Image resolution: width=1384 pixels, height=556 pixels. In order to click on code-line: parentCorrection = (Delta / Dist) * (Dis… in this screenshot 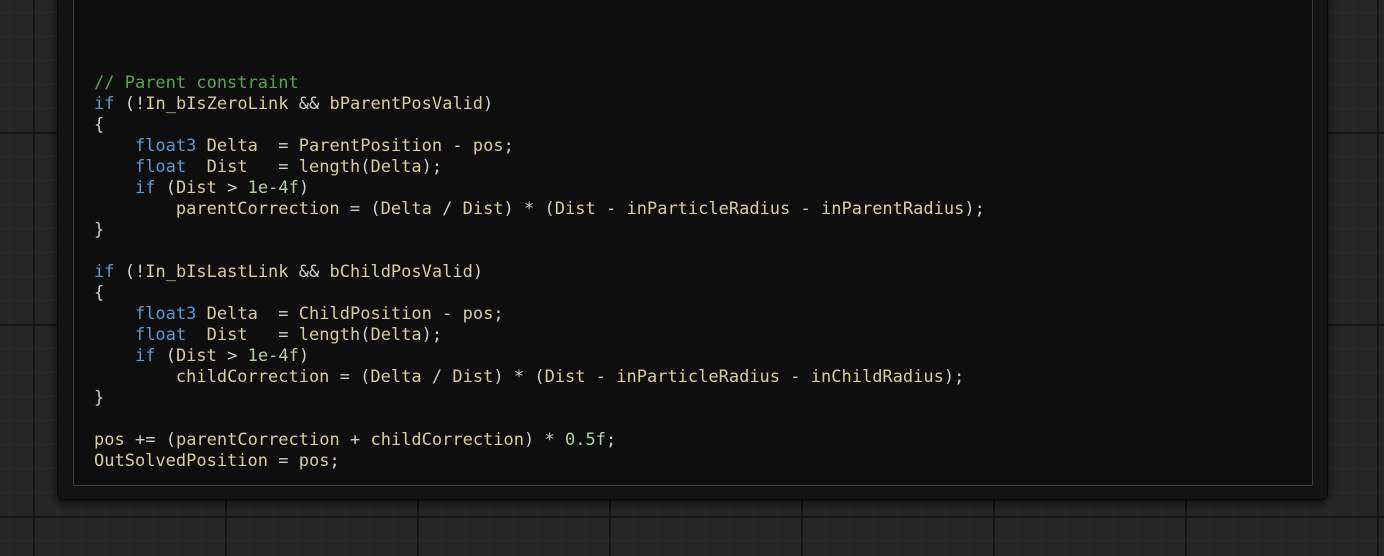, I will do `click(580, 209)`.